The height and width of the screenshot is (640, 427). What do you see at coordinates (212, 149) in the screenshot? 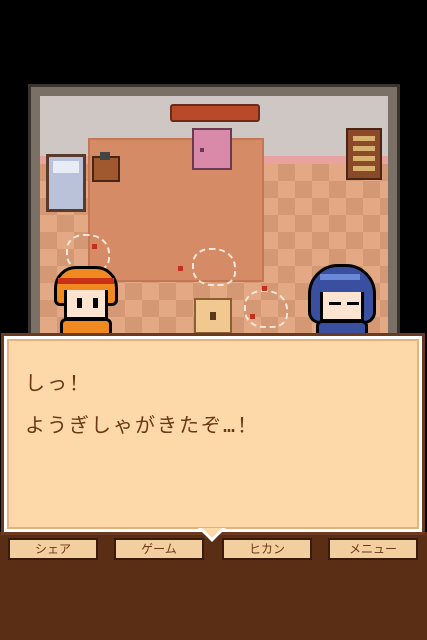
I see `door` at bounding box center [212, 149].